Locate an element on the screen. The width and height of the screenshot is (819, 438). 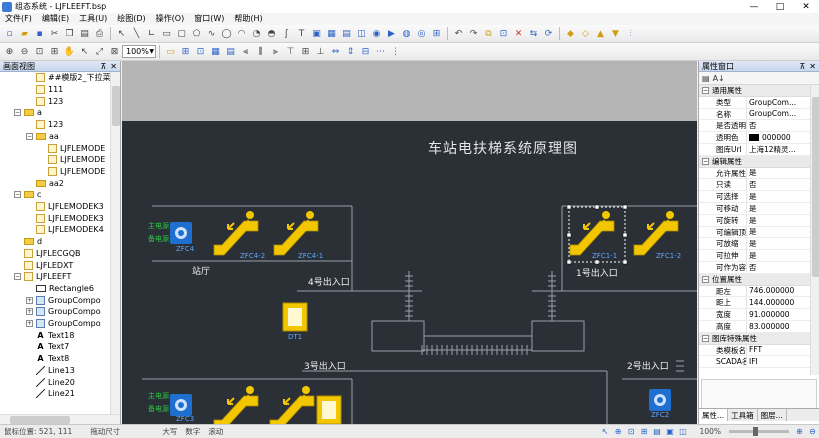
tree-item: − a is located at coordinates (28, 113).